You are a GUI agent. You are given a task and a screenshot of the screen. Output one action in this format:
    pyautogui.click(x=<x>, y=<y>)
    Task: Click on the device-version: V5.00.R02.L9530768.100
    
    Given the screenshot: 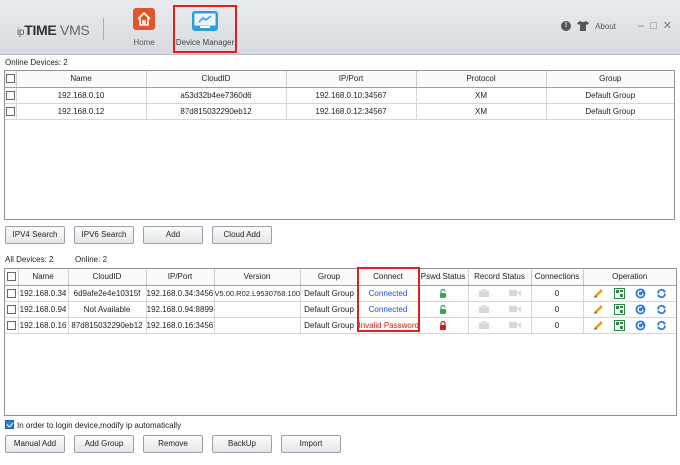 What is the action you would take?
    pyautogui.click(x=257, y=293)
    